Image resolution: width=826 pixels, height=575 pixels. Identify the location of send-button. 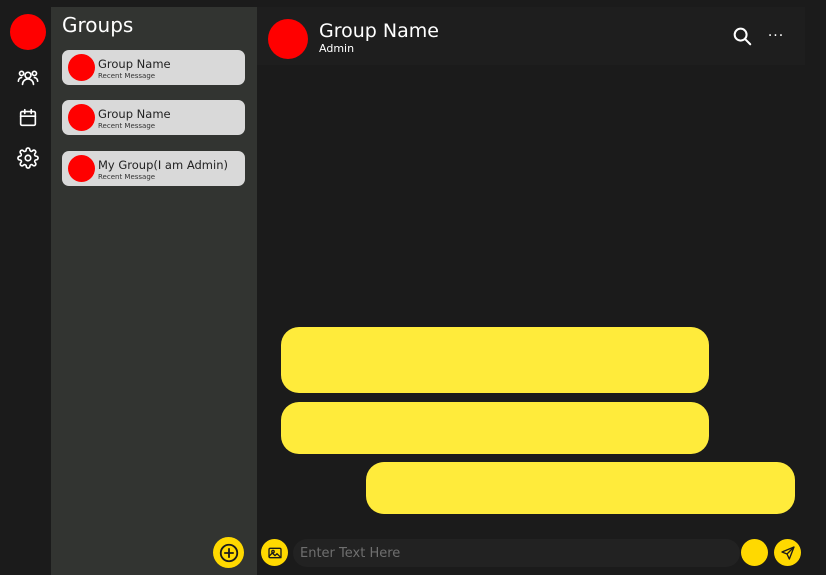
(787, 552).